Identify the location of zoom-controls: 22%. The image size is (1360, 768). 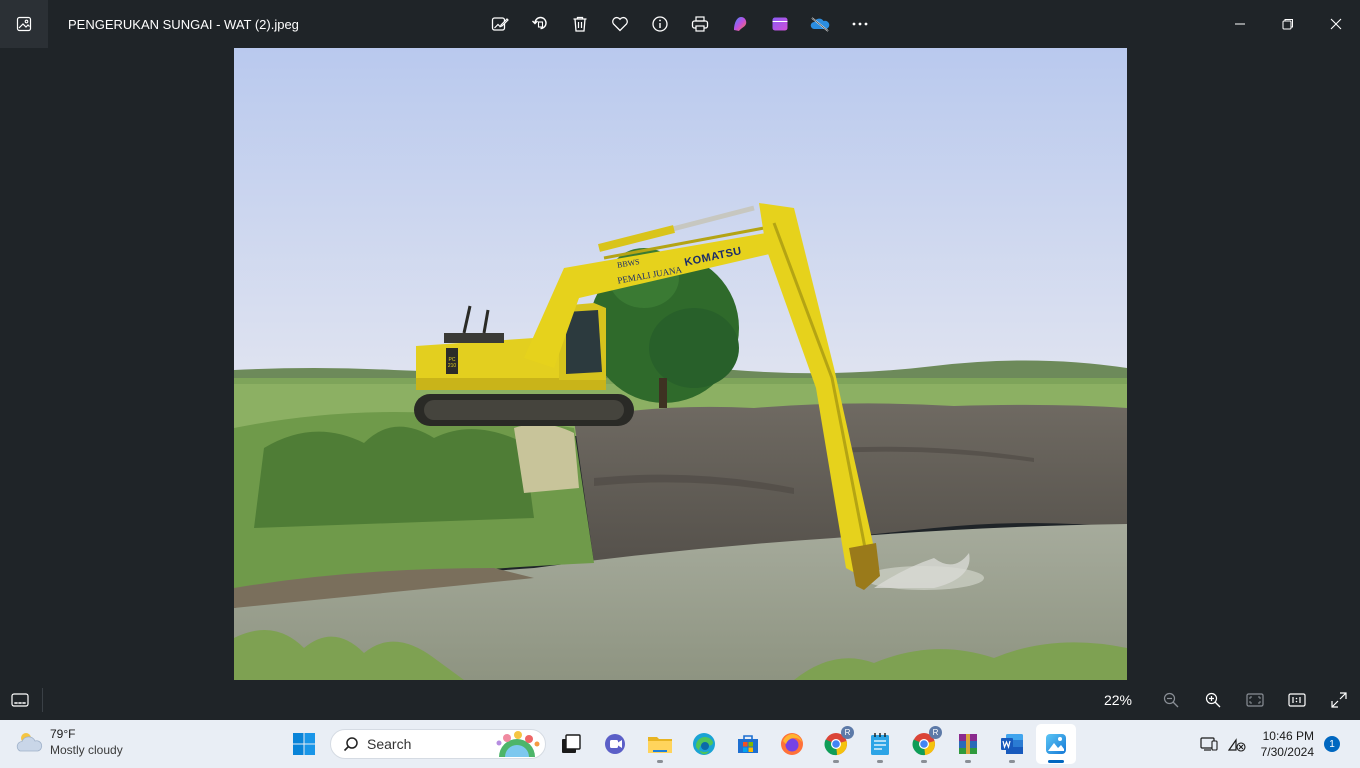
(1232, 700).